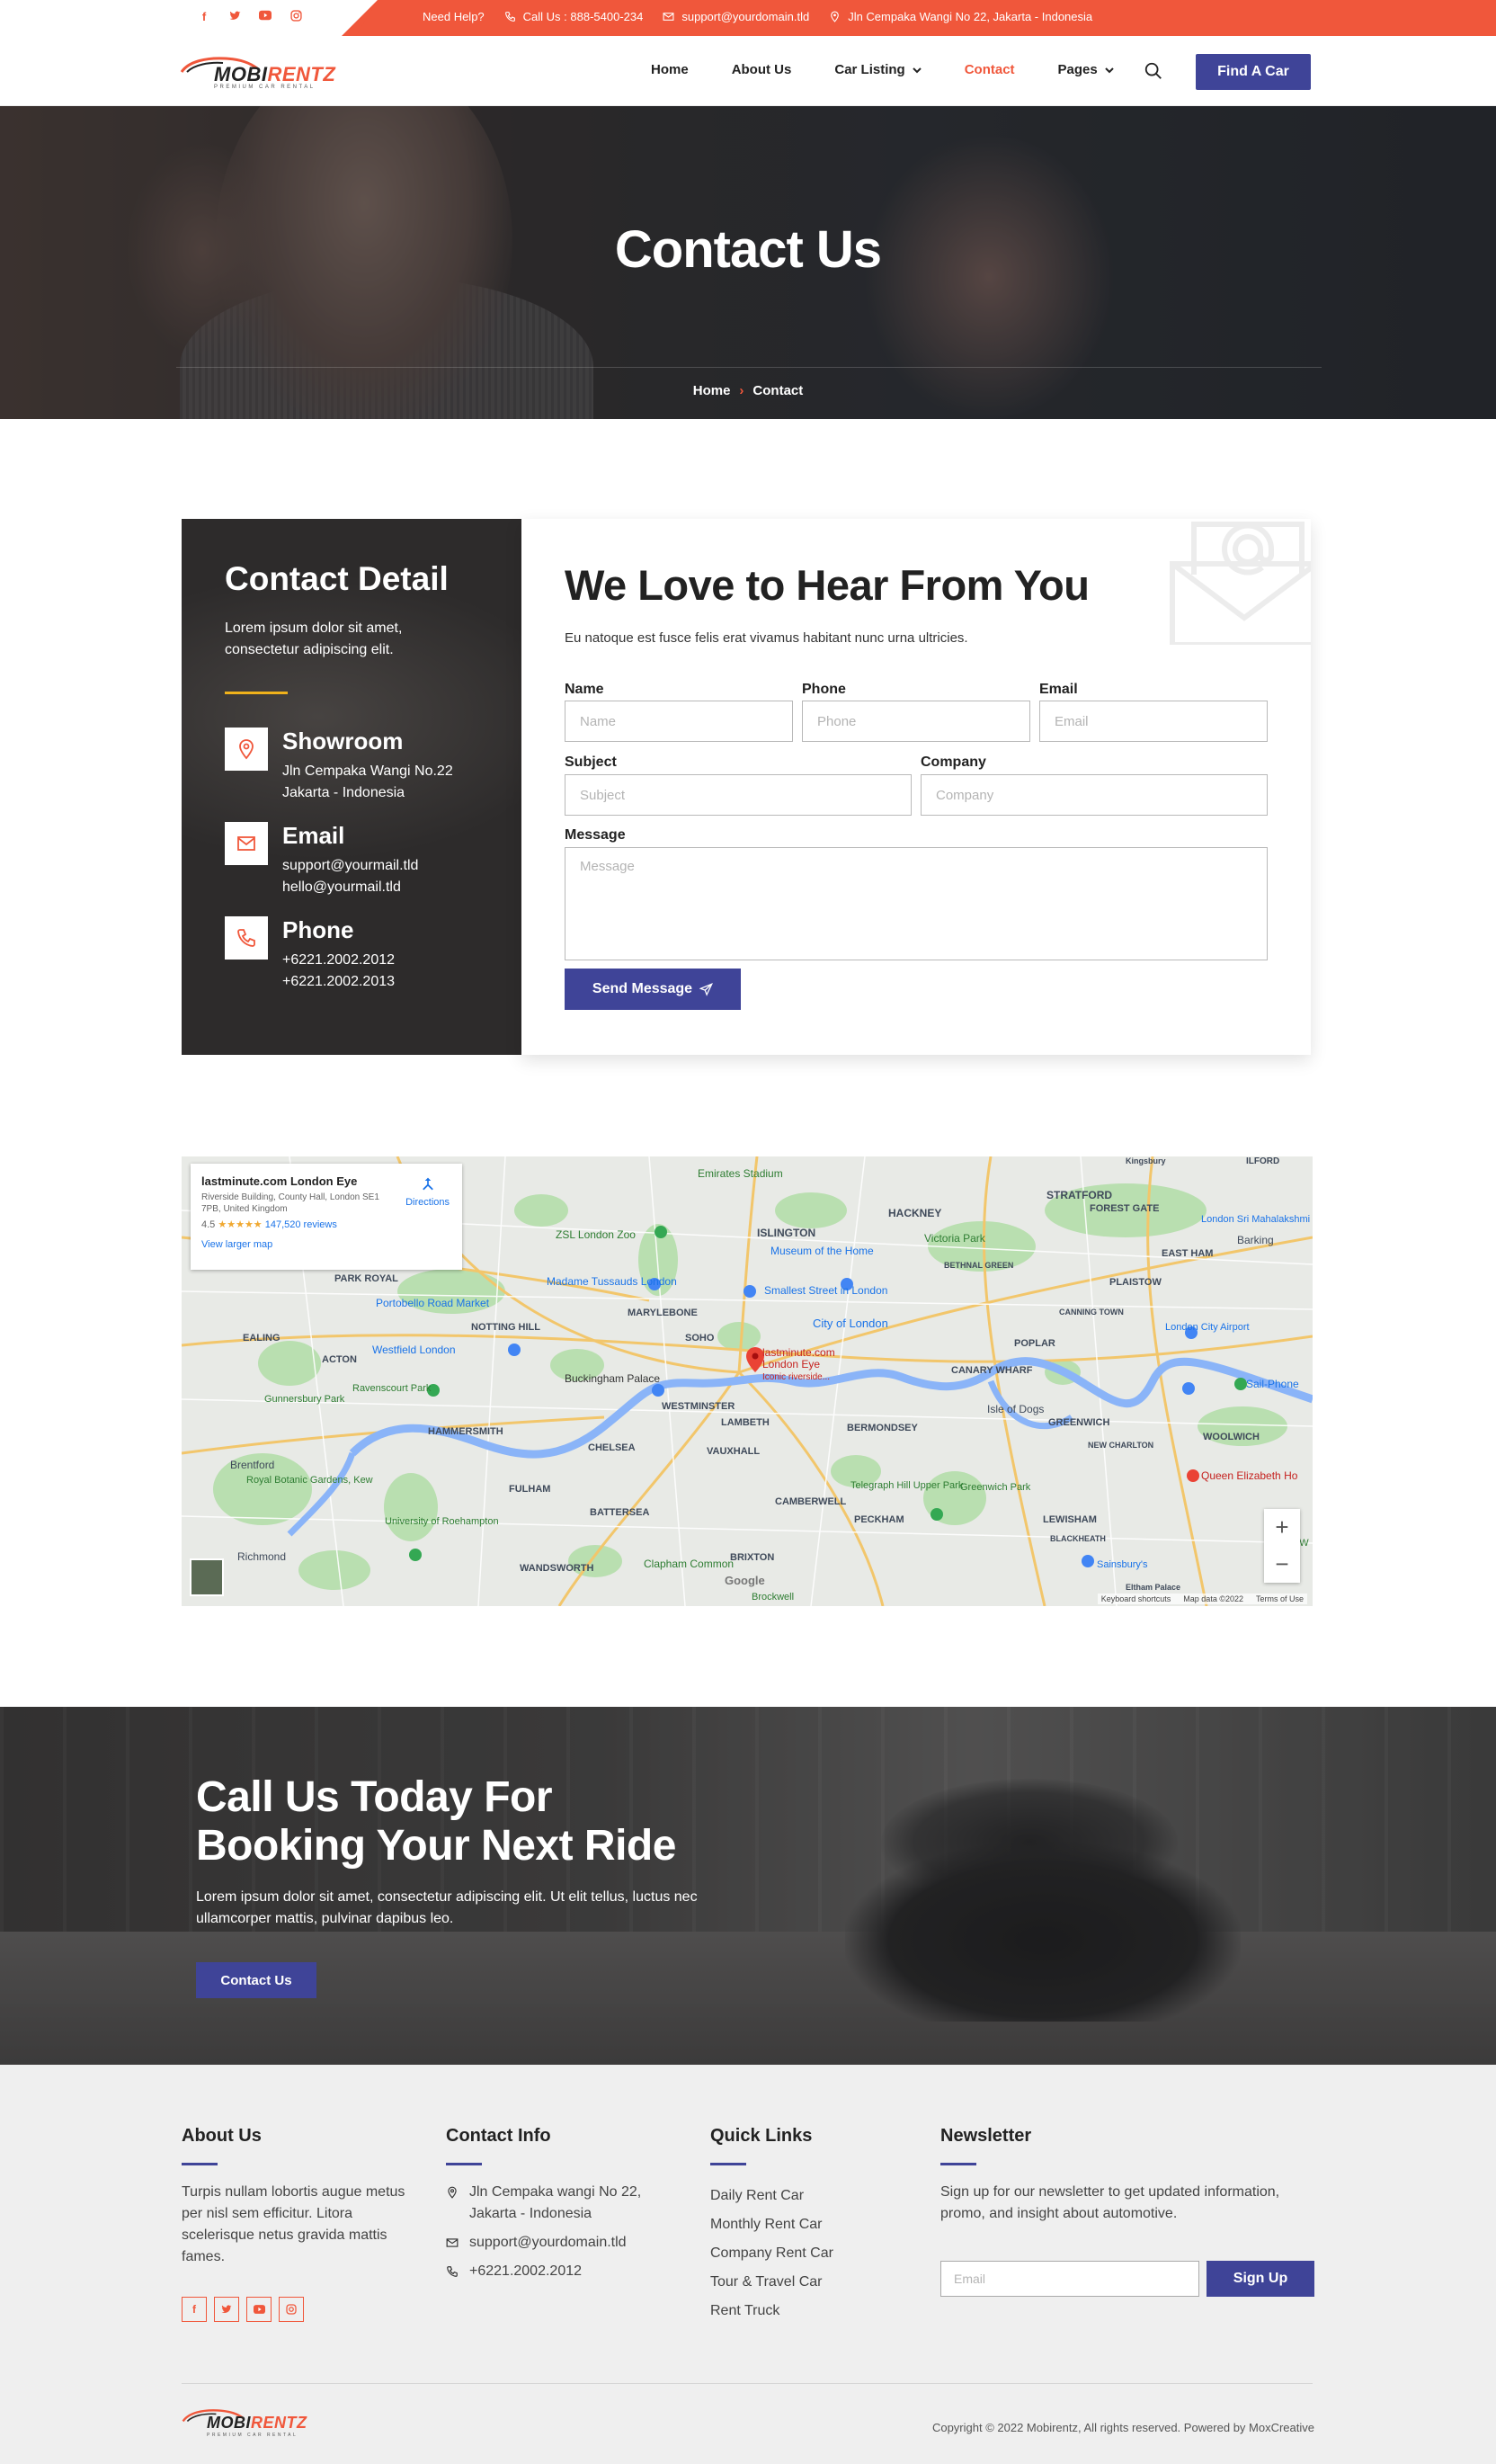 This screenshot has width=1496, height=2464. Describe the element at coordinates (822, 1251) in the screenshot. I see `map-label: Museum of the Home` at that location.